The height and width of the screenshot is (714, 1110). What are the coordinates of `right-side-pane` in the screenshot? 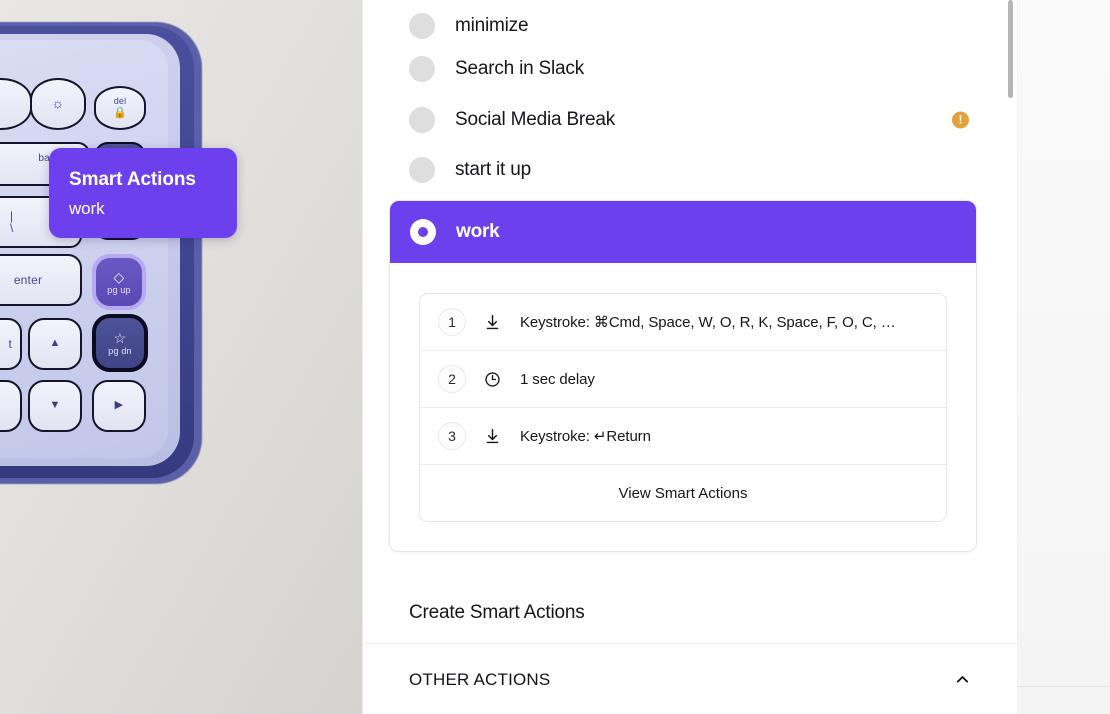 It's located at (1063, 357).